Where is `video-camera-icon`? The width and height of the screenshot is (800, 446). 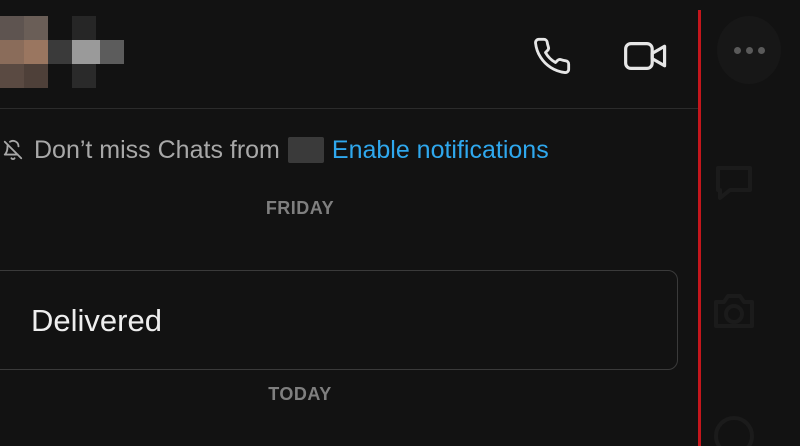
video-camera-icon is located at coordinates (645, 56).